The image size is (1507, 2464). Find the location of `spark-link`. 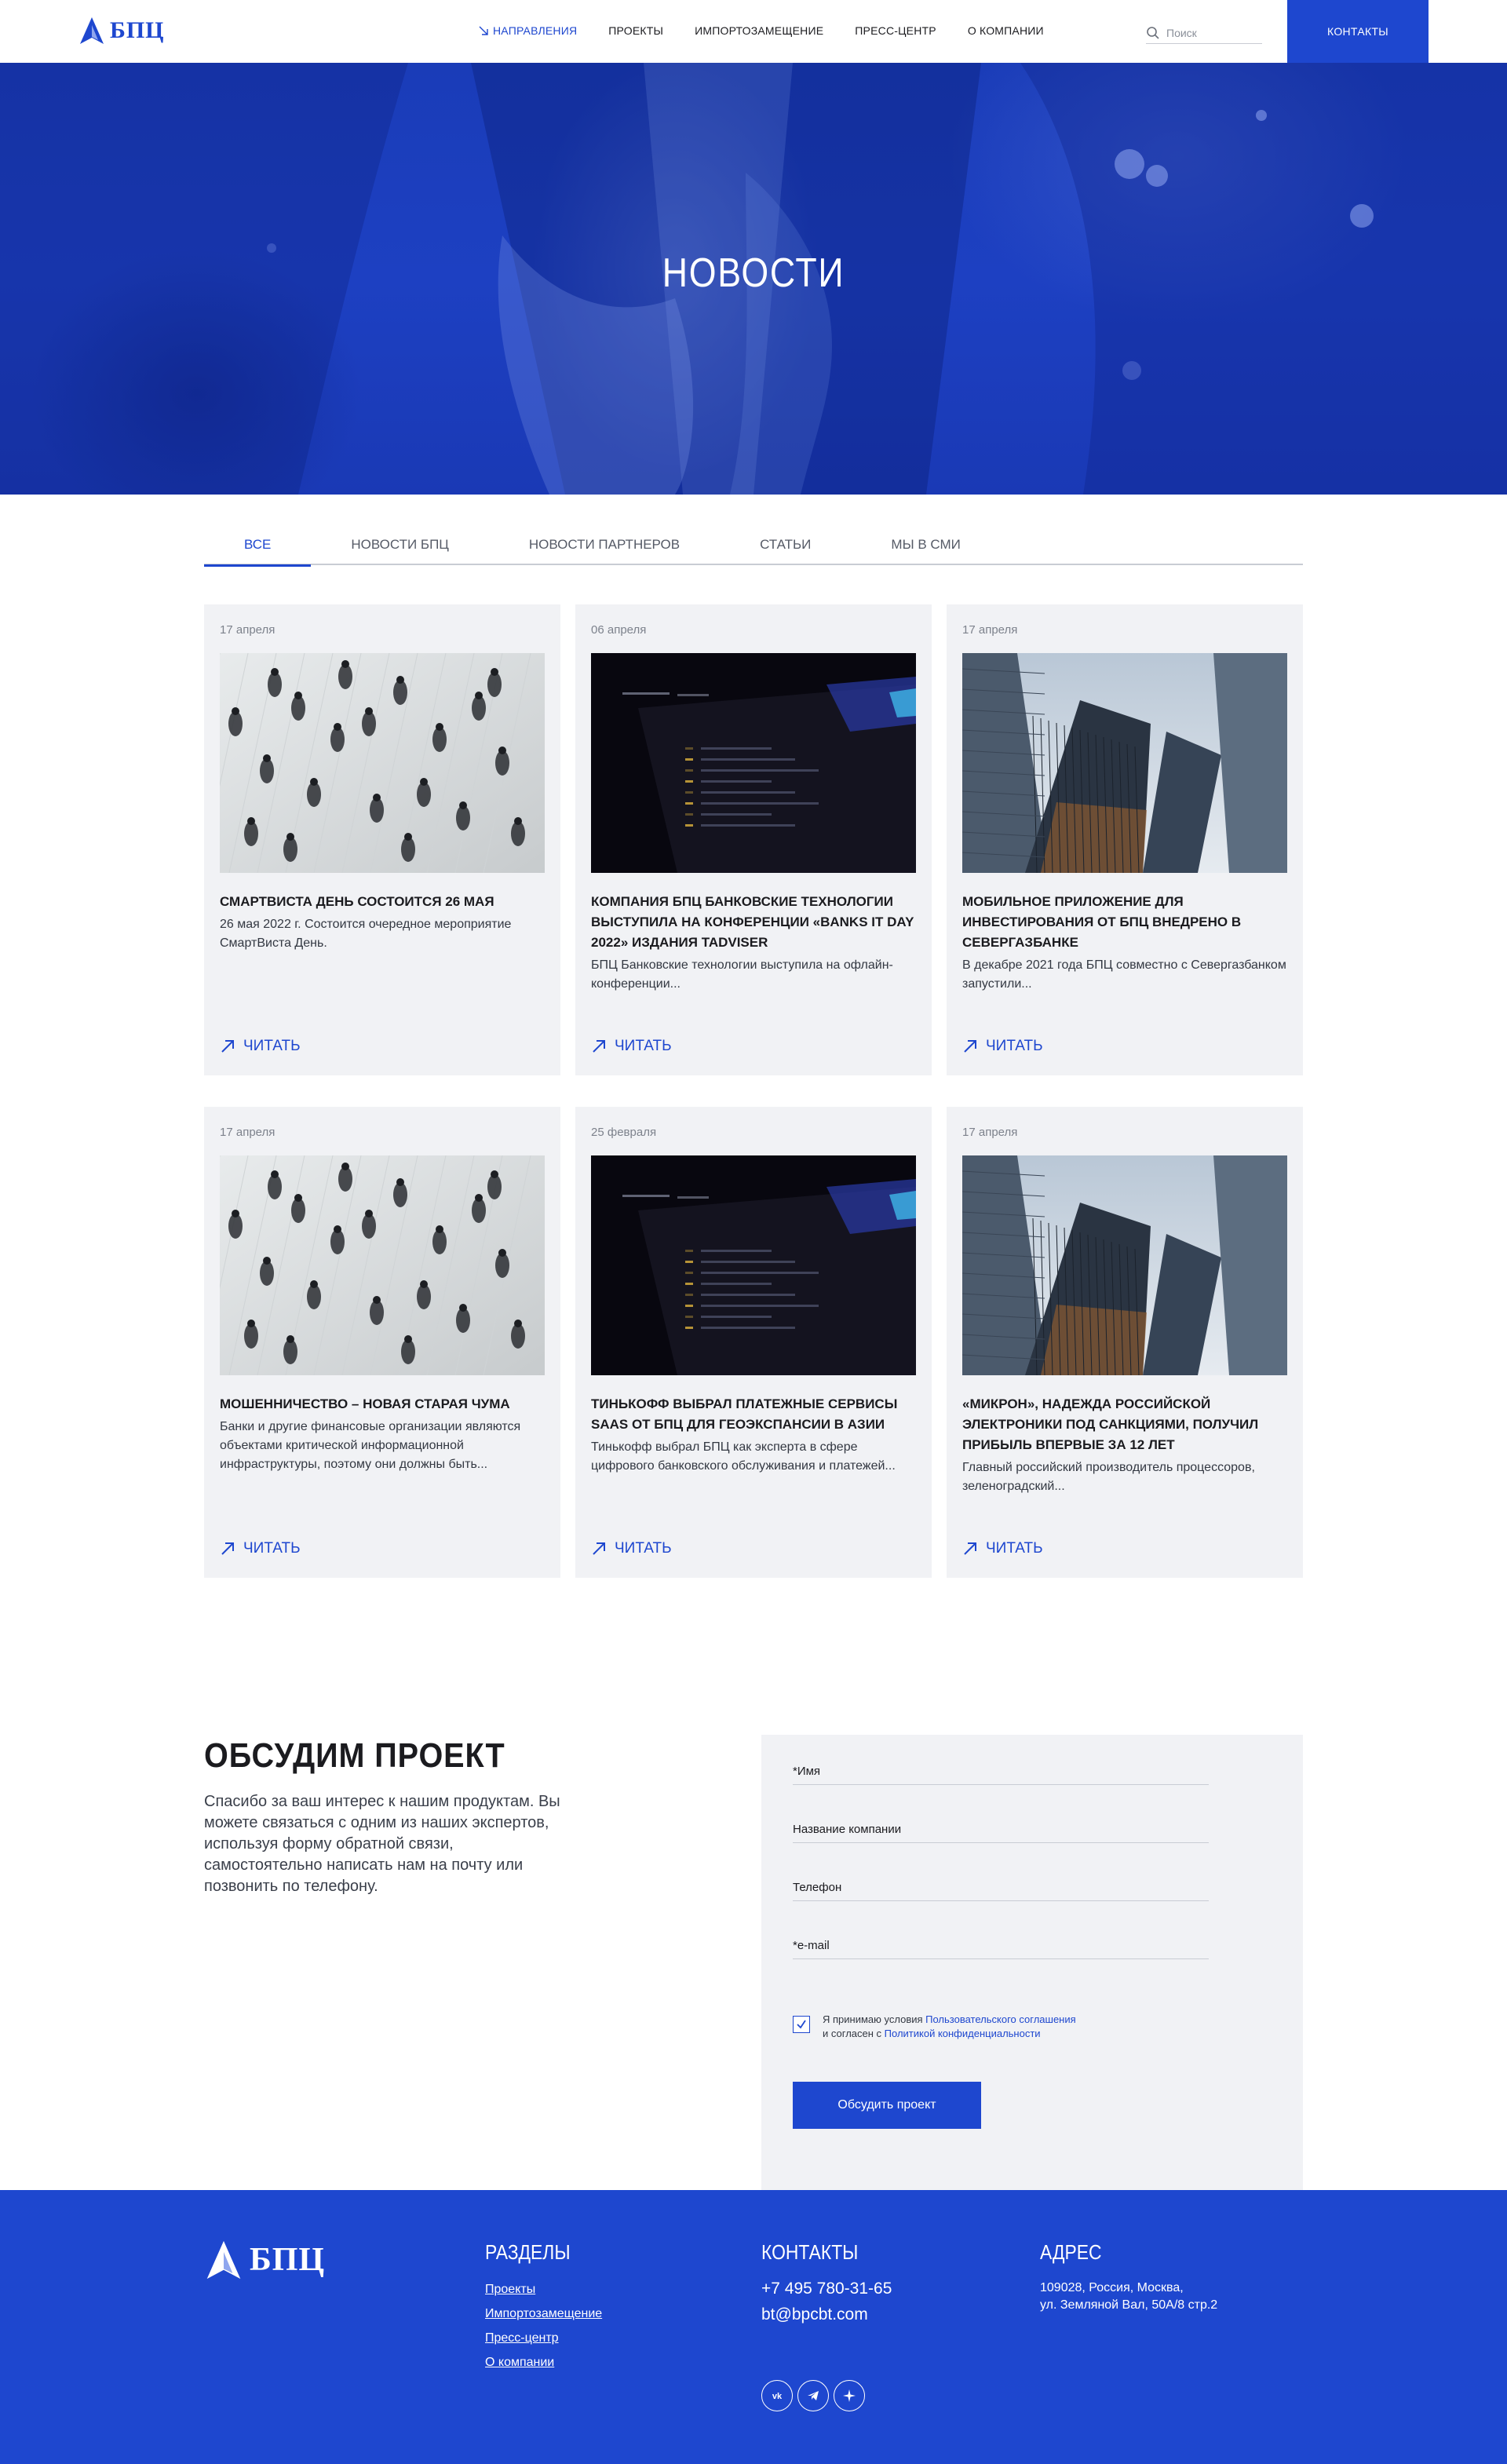

spark-link is located at coordinates (850, 2395).